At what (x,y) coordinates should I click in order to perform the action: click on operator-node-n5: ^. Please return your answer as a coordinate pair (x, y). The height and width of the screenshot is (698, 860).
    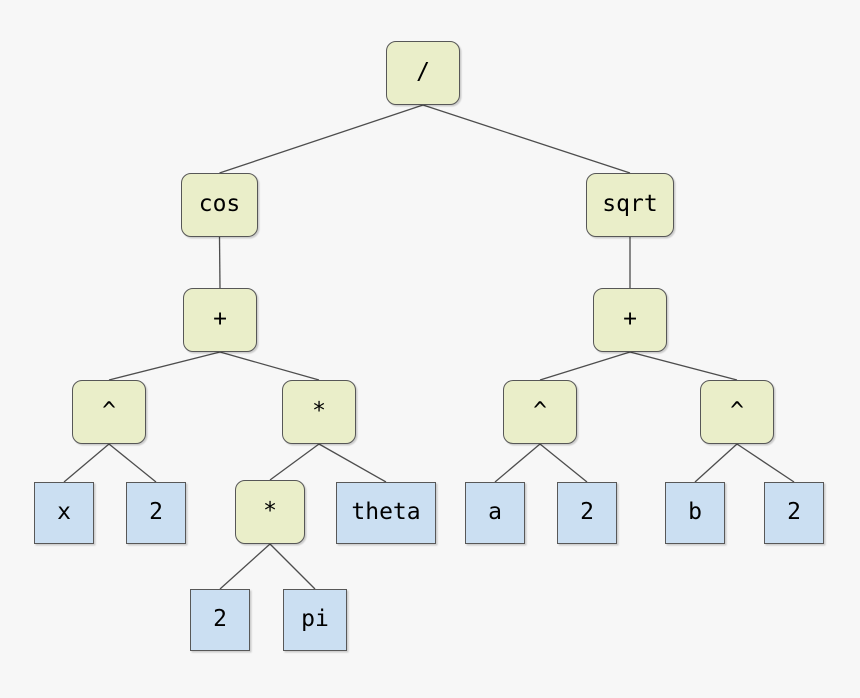
    Looking at the image, I should click on (109, 412).